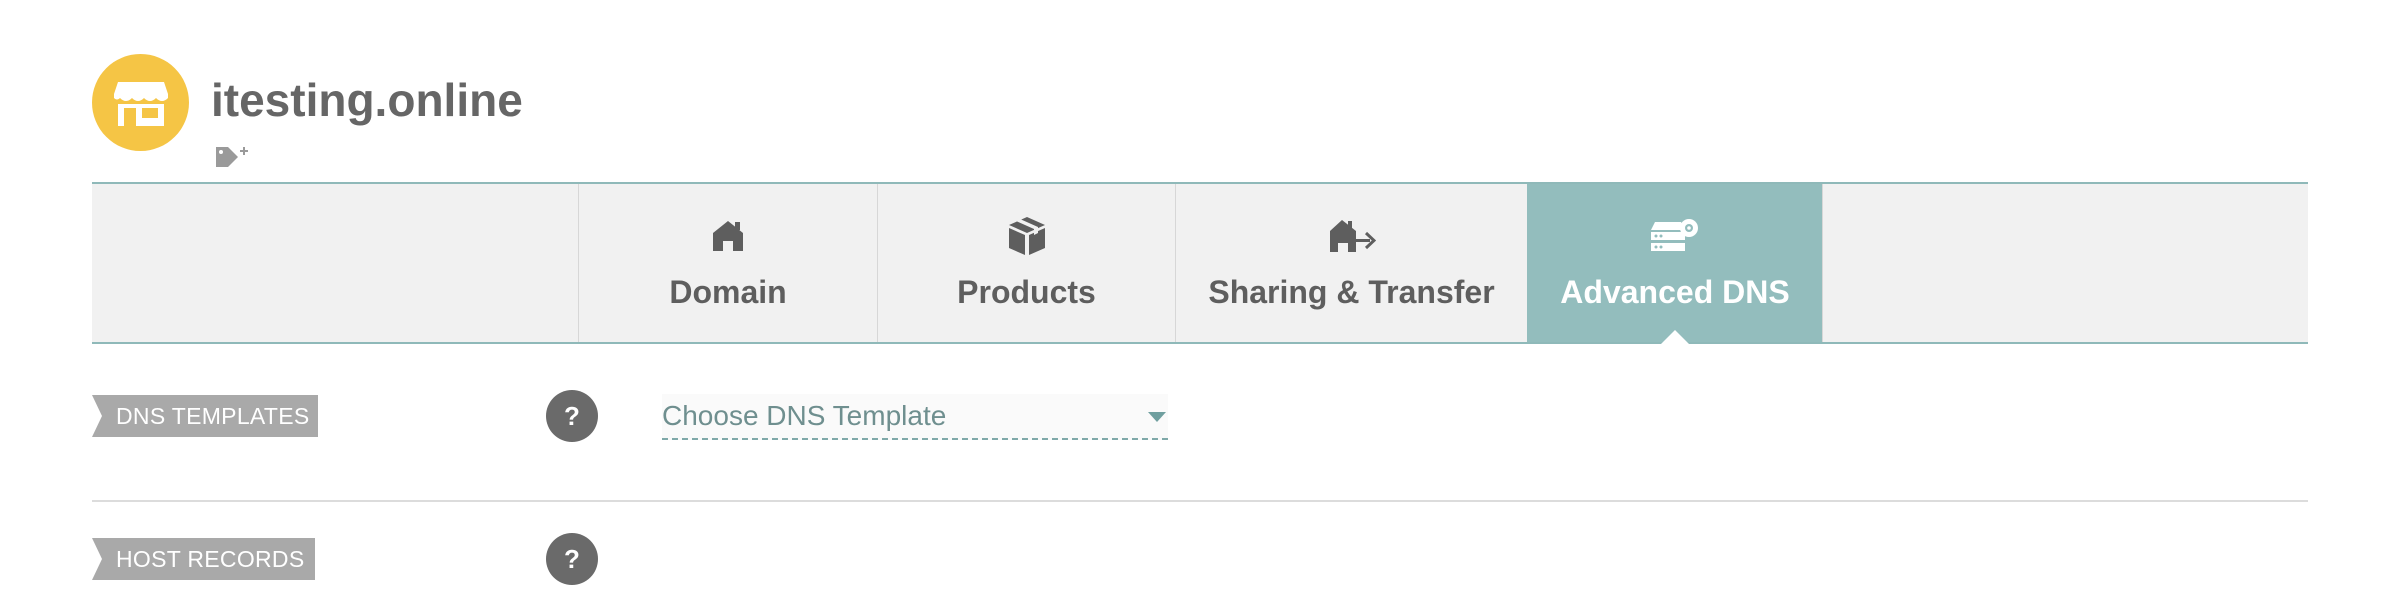 This screenshot has height=592, width=2398. Describe the element at coordinates (232, 157) in the screenshot. I see `add-tag-icon` at that location.